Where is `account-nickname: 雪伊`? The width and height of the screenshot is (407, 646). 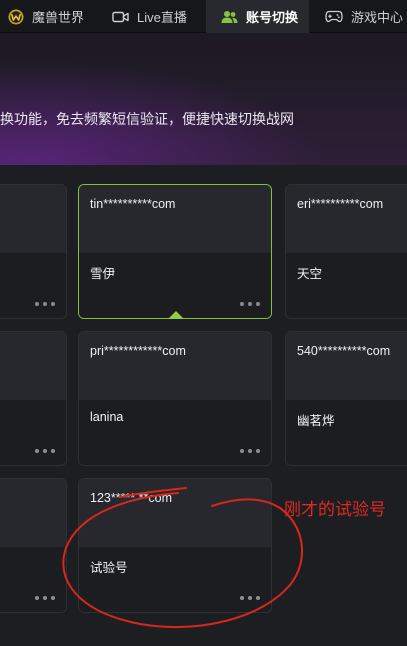 account-nickname: 雪伊 is located at coordinates (103, 274).